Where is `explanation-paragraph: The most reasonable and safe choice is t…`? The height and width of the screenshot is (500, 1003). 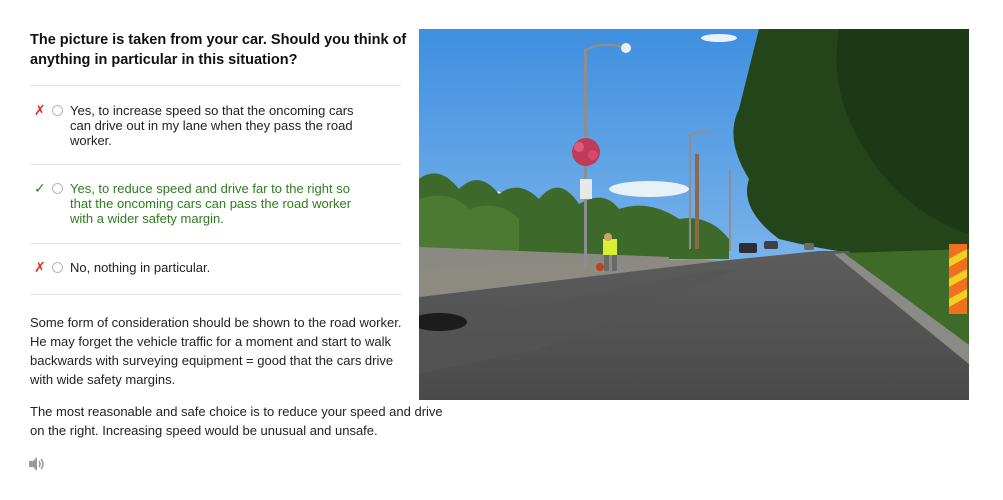 explanation-paragraph: The most reasonable and safe choice is t… is located at coordinates (236, 421).